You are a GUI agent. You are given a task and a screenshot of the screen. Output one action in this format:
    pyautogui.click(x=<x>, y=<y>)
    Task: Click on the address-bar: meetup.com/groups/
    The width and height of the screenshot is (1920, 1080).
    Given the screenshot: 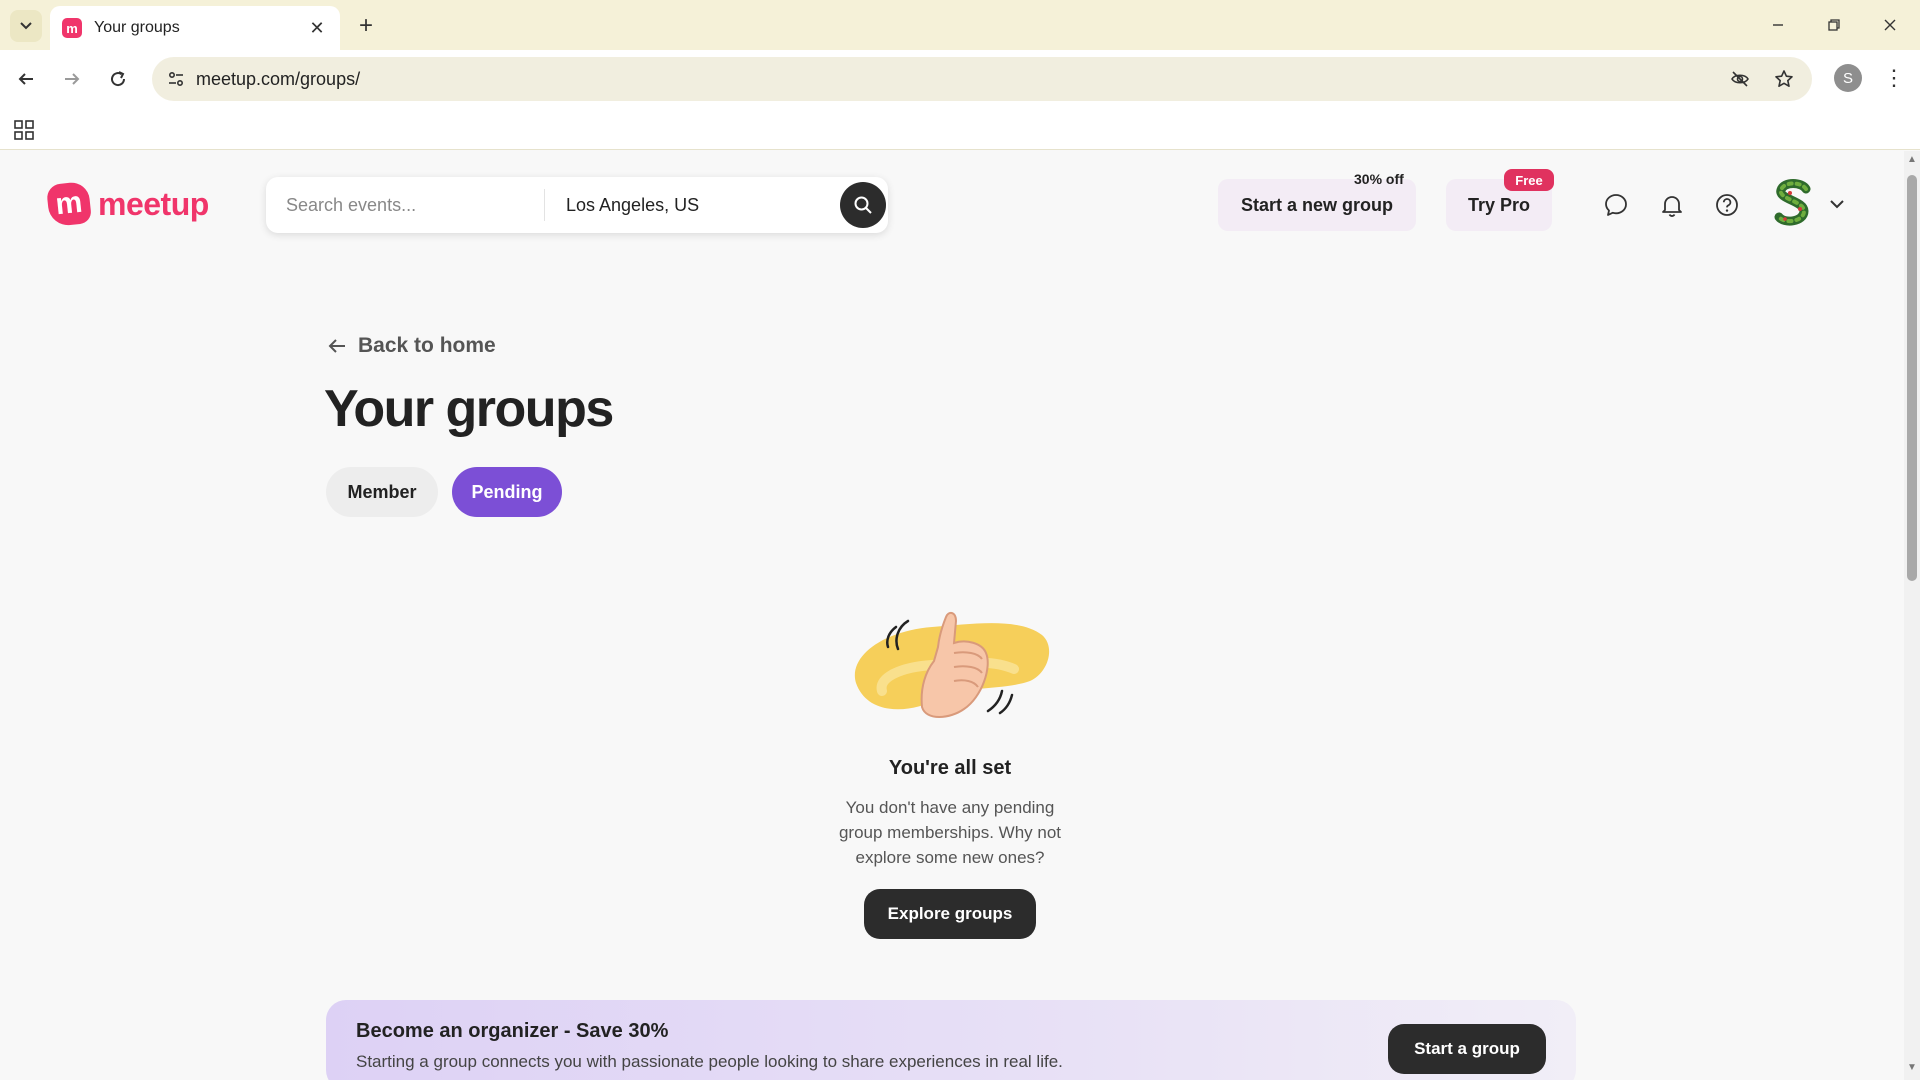 What is the action you would take?
    pyautogui.click(x=982, y=79)
    